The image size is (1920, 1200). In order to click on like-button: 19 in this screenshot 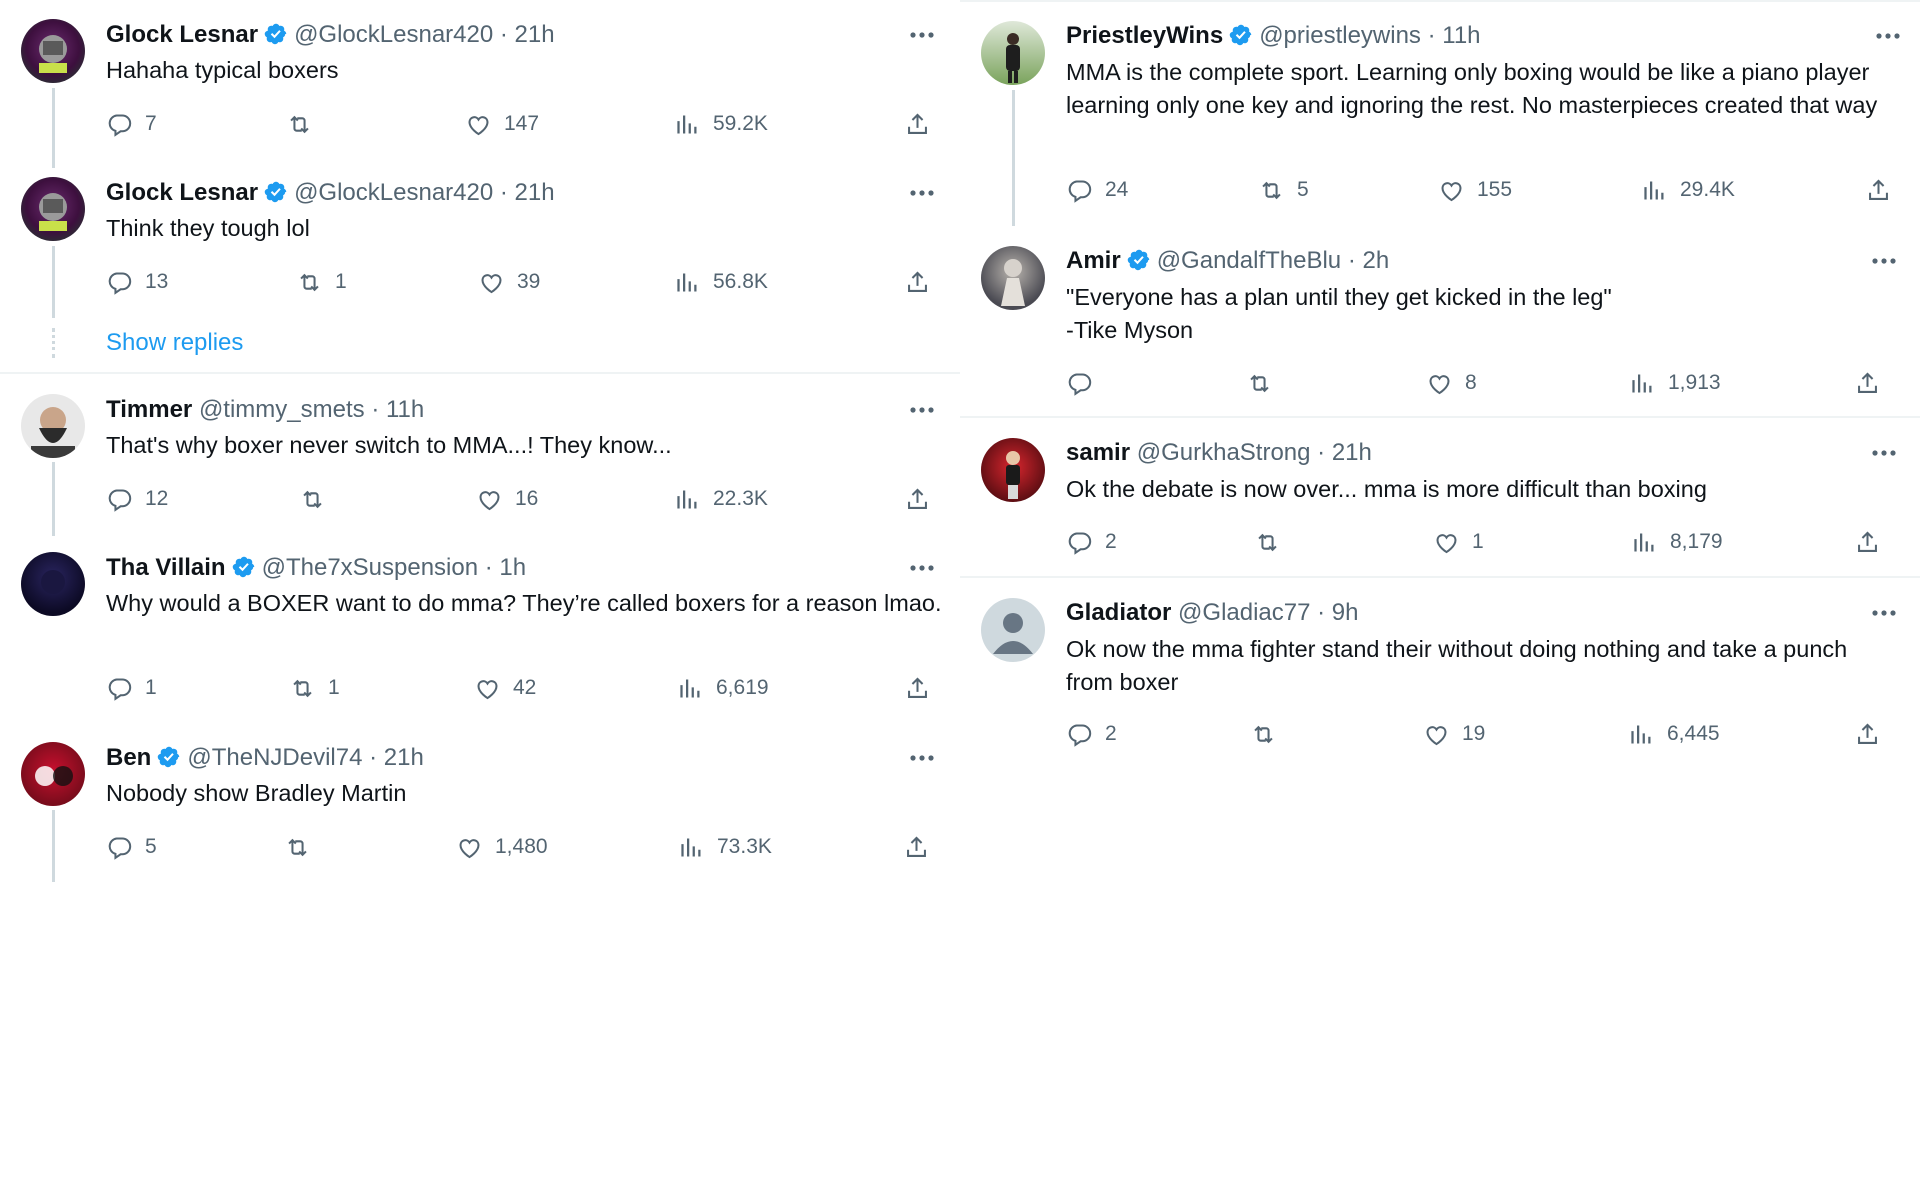, I will do `click(1454, 734)`.